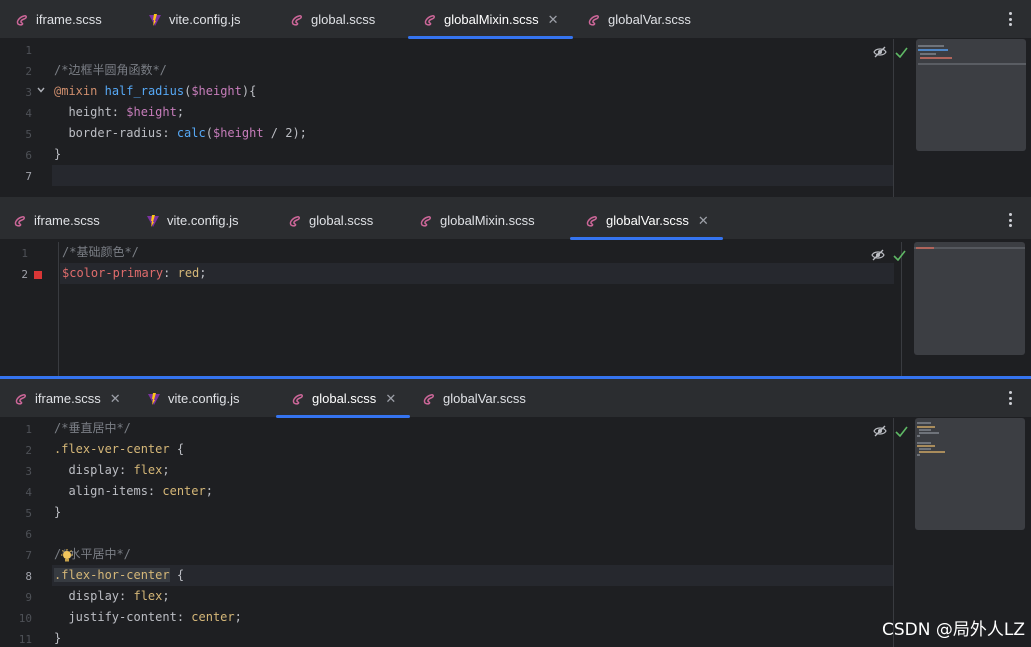  Describe the element at coordinates (42, 91) in the screenshot. I see `fold-chevron-icon` at that location.